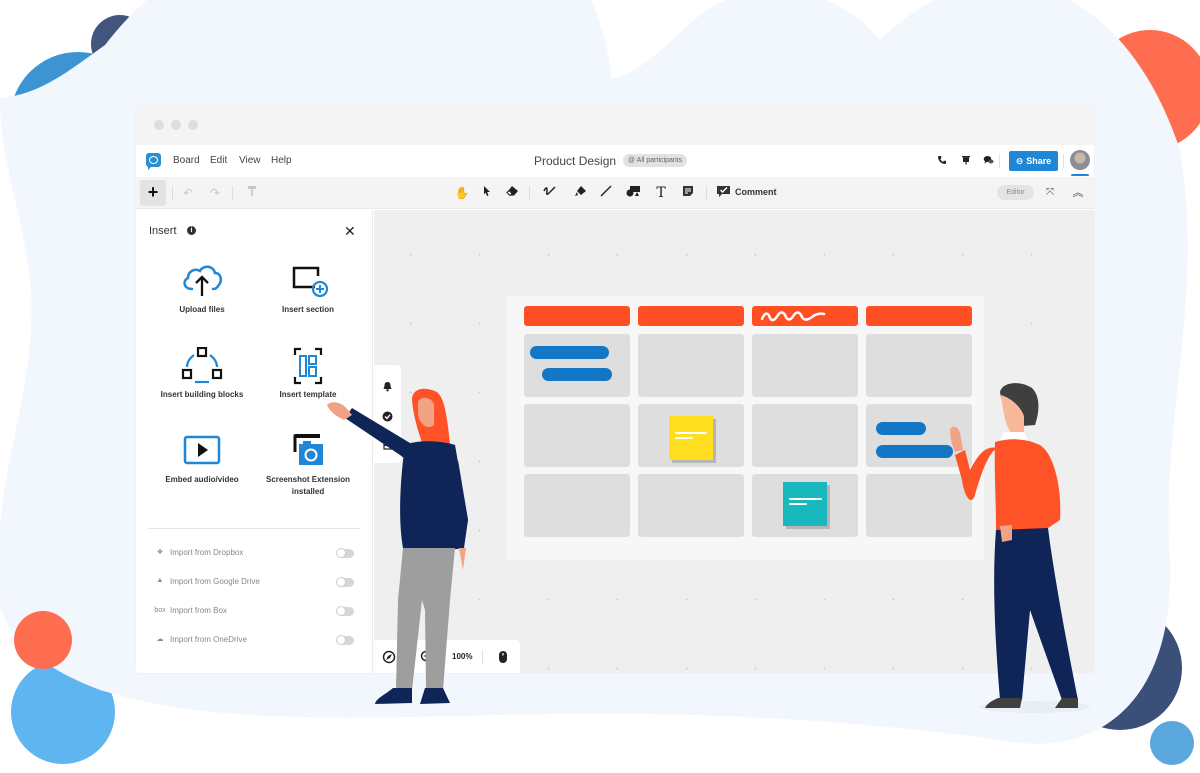 The width and height of the screenshot is (1200, 773). I want to click on app-logo-icon, so click(153, 161).